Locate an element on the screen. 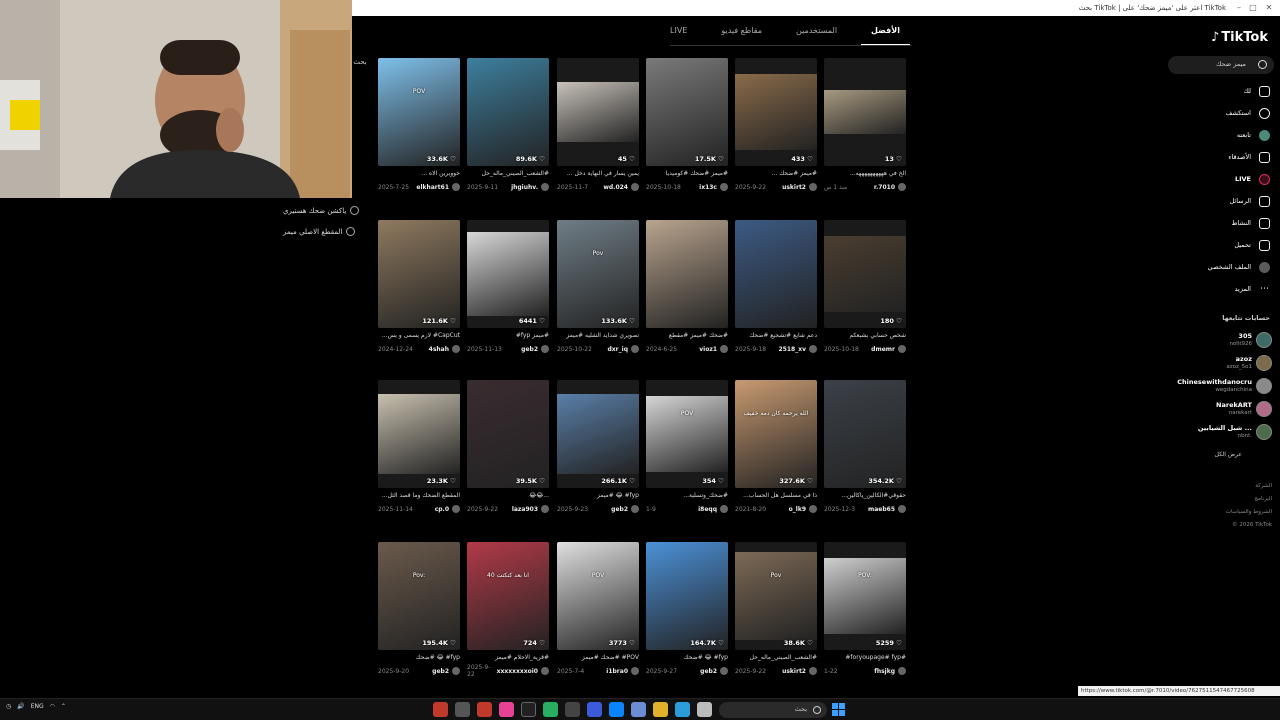 The width and height of the screenshot is (1280, 720). video-thumbnail: 121.6K ♡ is located at coordinates (419, 274).